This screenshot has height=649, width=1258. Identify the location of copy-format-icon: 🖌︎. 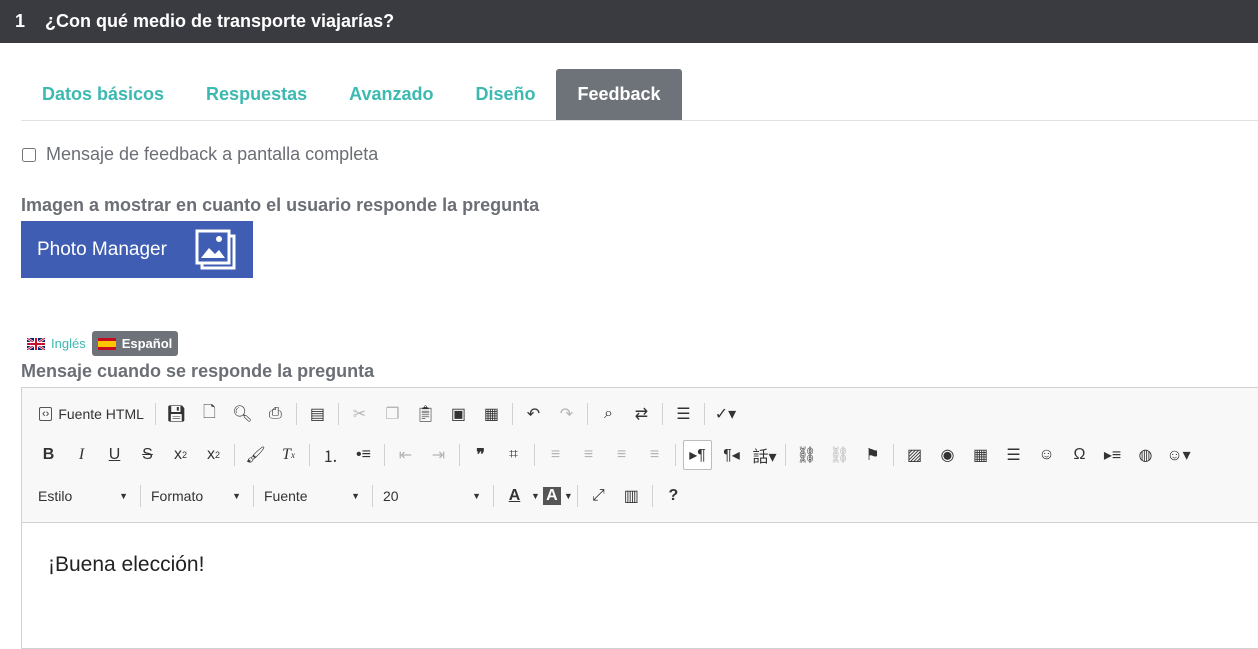
(255, 455).